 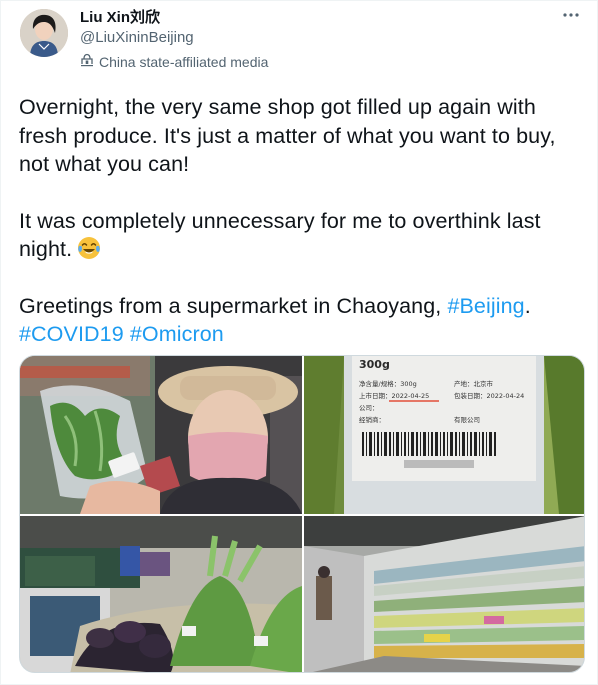 I want to click on affiliation-label: China state-affiliated media, so click(x=174, y=62).